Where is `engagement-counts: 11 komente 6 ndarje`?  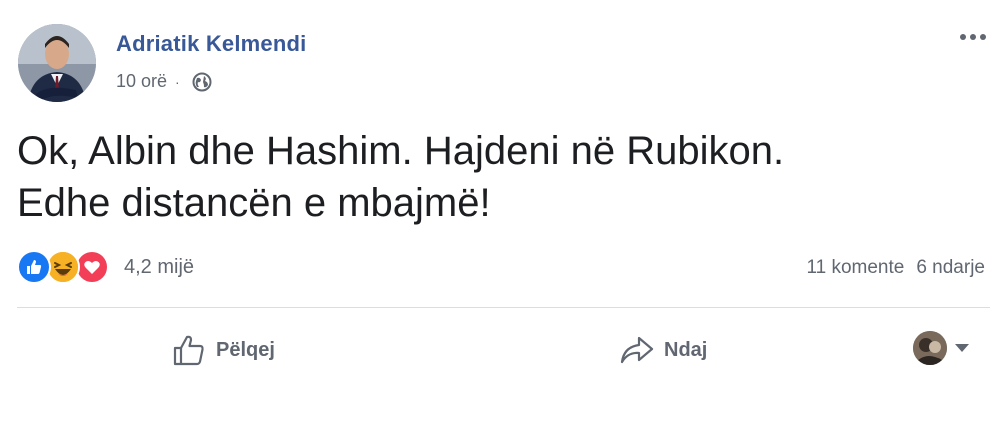
engagement-counts: 11 komente 6 ndarje is located at coordinates (895, 268).